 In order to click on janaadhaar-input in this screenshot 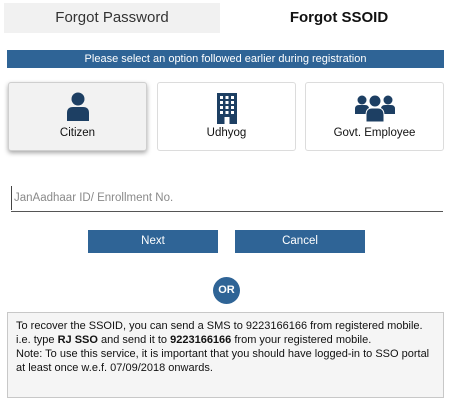, I will do `click(227, 198)`.